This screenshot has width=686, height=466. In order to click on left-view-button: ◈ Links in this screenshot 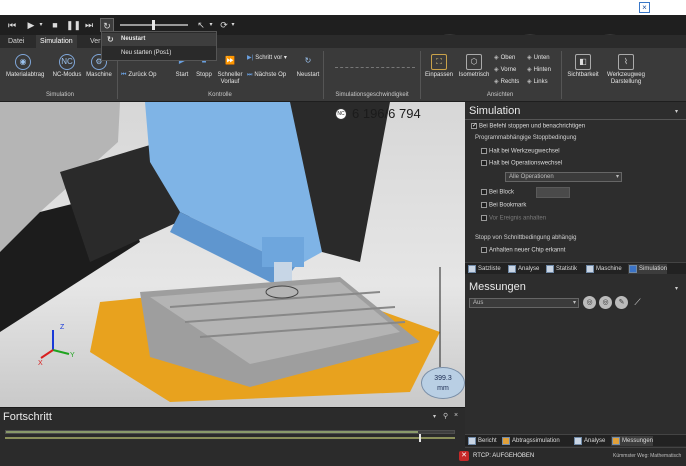, I will do `click(537, 82)`.